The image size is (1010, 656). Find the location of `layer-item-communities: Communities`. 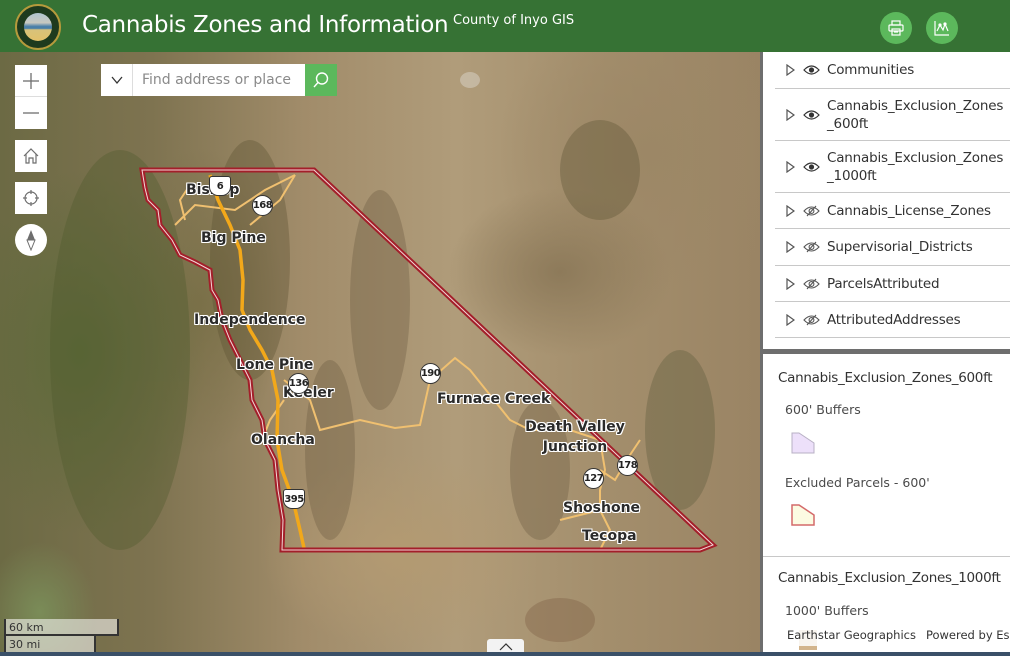

layer-item-communities: Communities is located at coordinates (892, 70).